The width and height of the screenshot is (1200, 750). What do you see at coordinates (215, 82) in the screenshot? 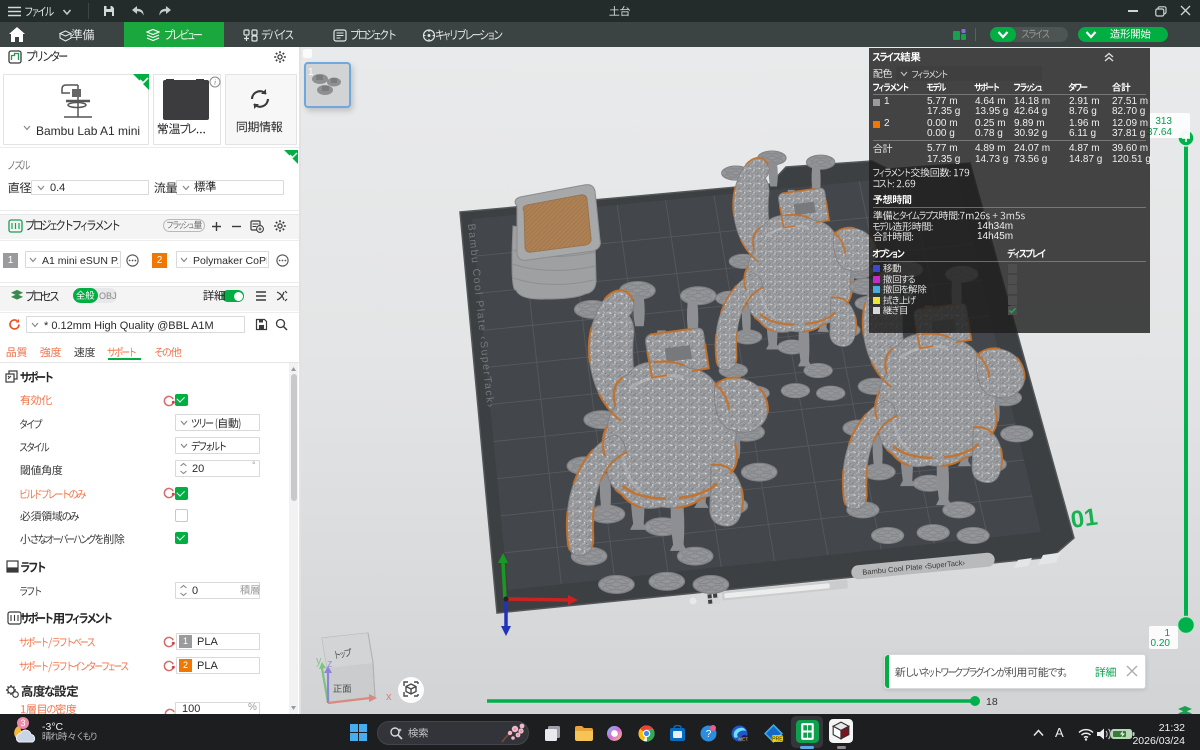
I see `svg-text: i` at bounding box center [215, 82].